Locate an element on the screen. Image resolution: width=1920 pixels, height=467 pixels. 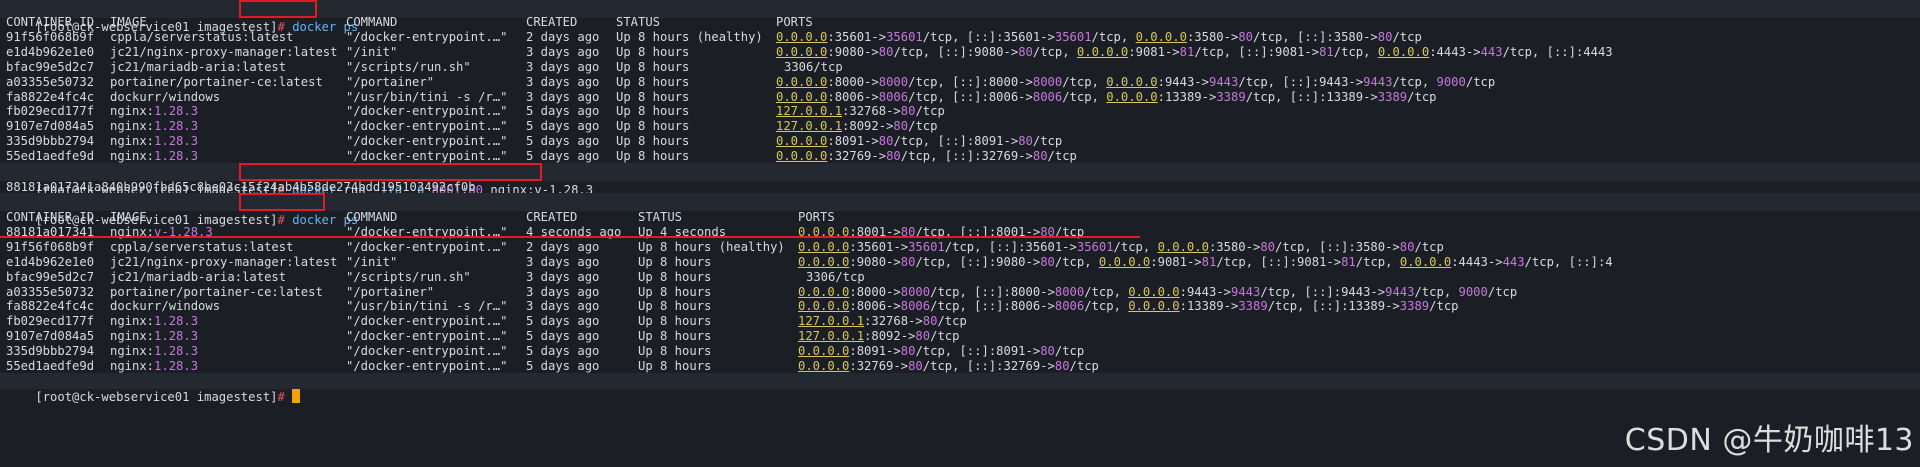
port-text: [::]:9081-> is located at coordinates (1279, 51).